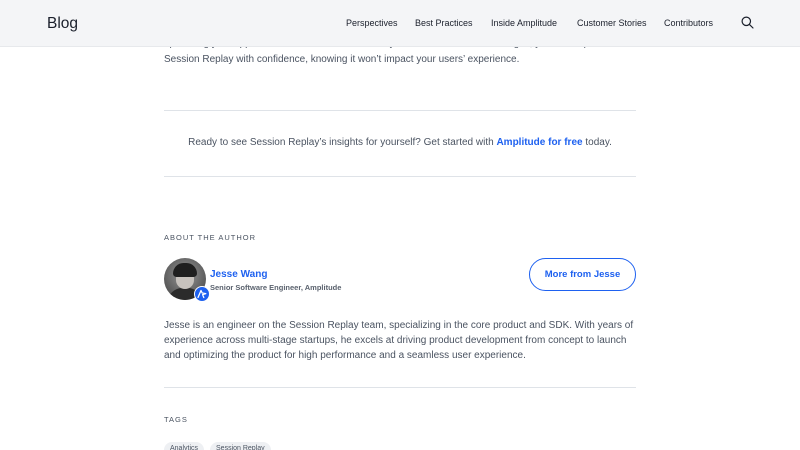 Image resolution: width=800 pixels, height=450 pixels. I want to click on author-avatar, so click(187, 280).